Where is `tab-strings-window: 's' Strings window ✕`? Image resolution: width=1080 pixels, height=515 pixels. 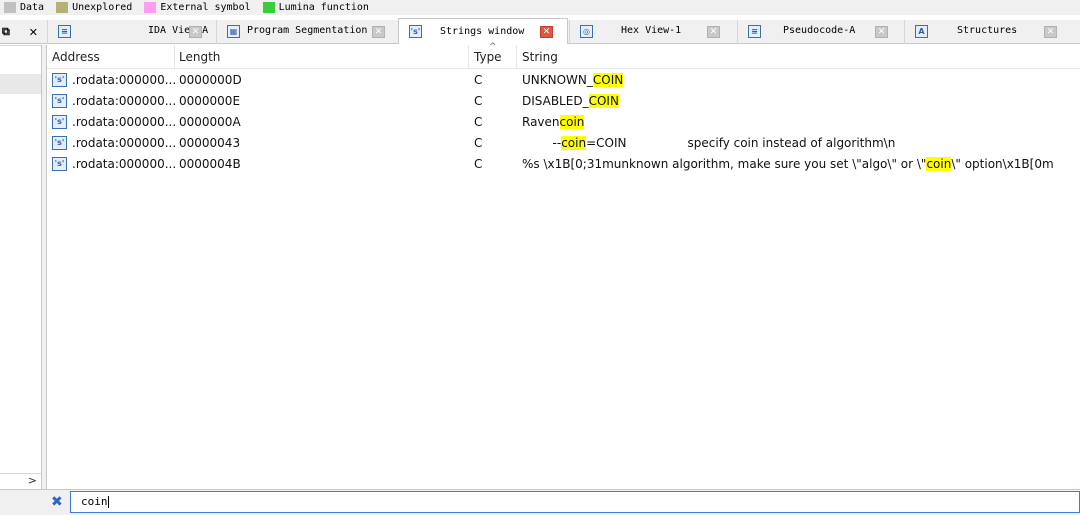 tab-strings-window: 's' Strings window ✕ is located at coordinates (483, 31).